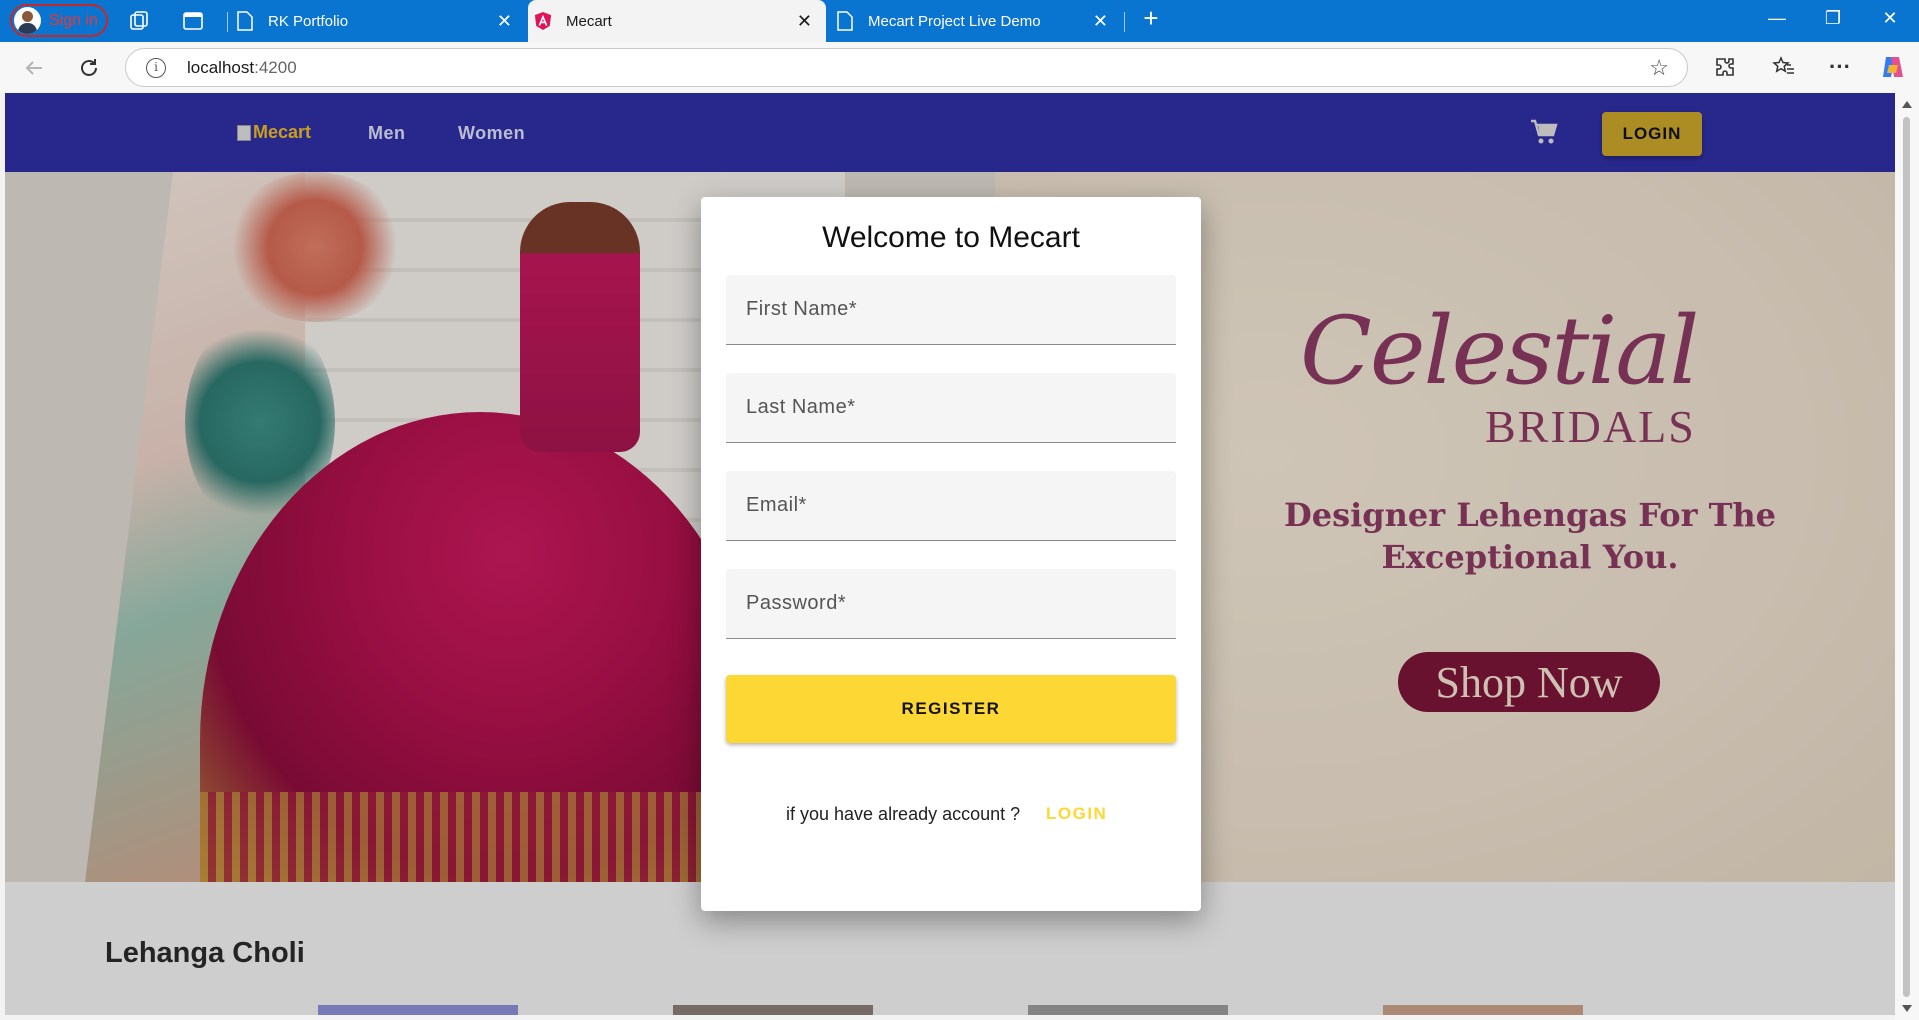 The width and height of the screenshot is (1919, 1020). Describe the element at coordinates (1890, 18) in the screenshot. I see `close-window-button: ✕` at that location.